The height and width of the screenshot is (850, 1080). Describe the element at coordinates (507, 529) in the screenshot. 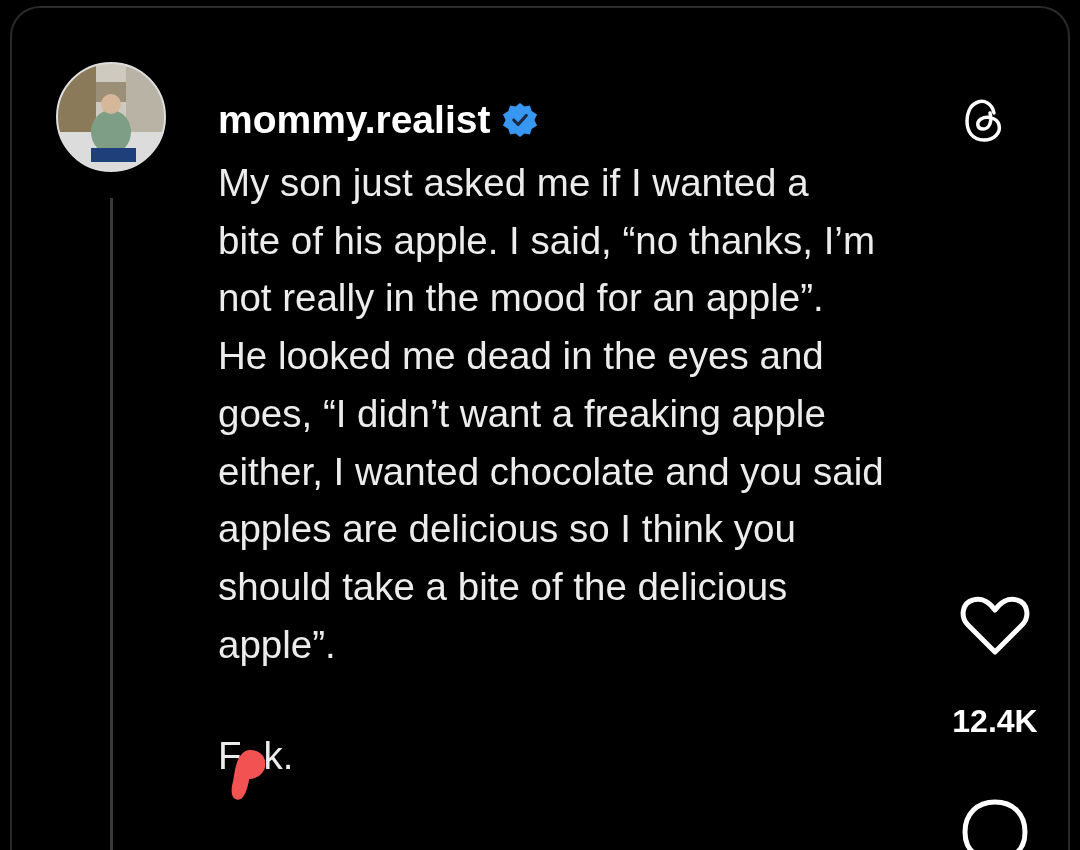

I see `post-text-line: apples are delicious so I think you` at that location.